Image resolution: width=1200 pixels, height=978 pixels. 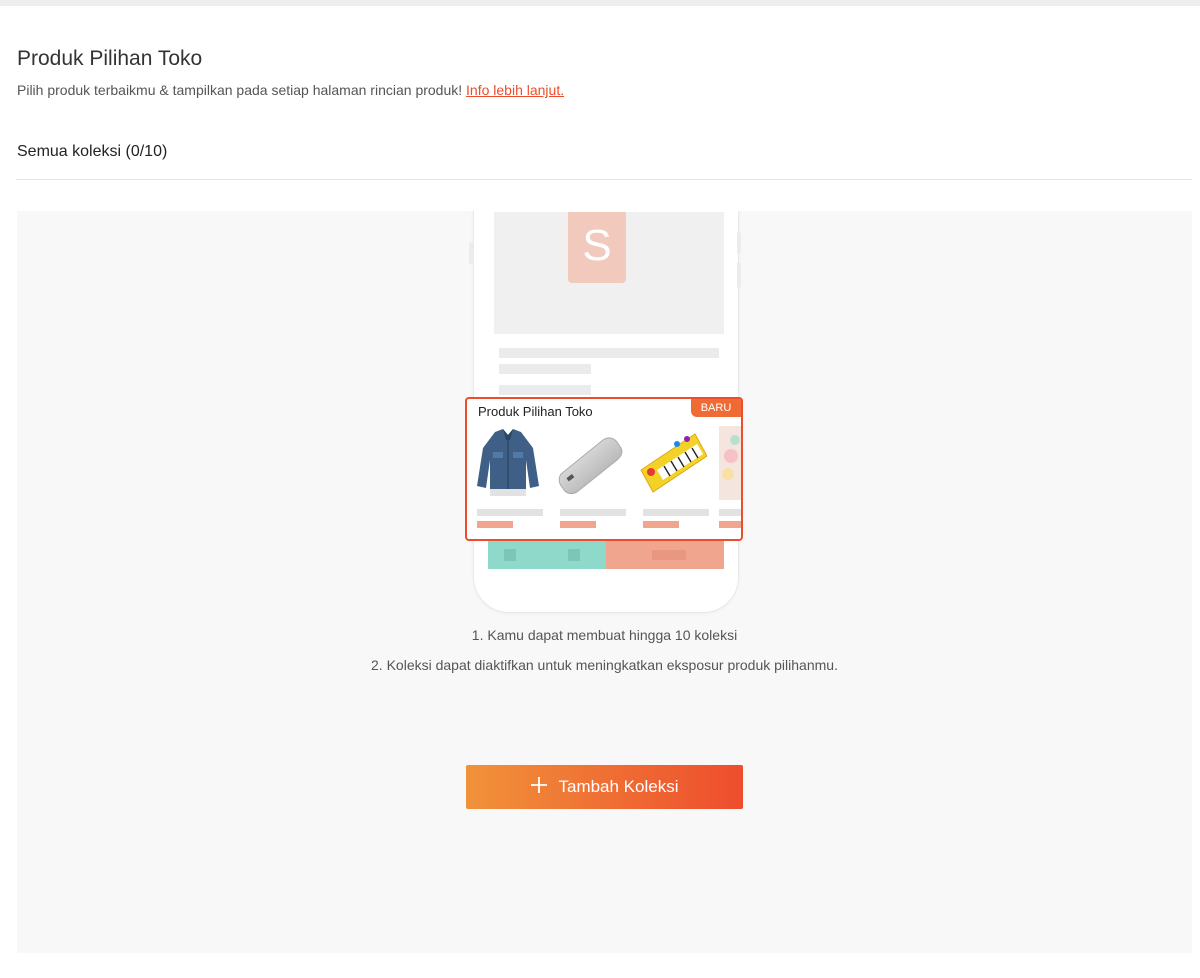 I want to click on add-collection-button: Tambah Koleksi, so click(x=604, y=787).